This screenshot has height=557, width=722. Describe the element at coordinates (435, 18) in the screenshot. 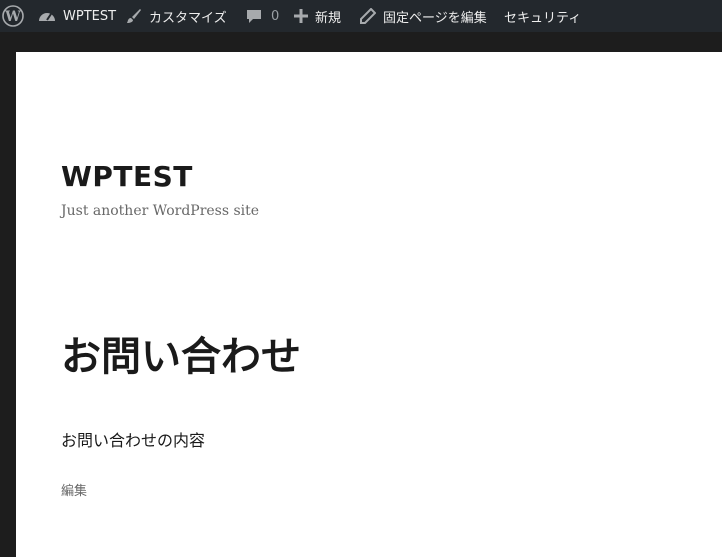

I see `edit-page-label: 固定ページを編集` at that location.